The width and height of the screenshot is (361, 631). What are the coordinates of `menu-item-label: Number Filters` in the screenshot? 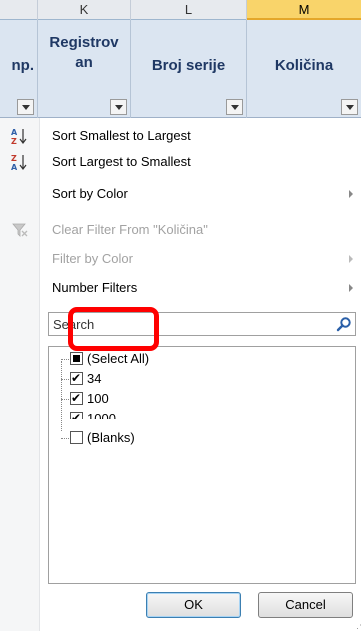 It's located at (95, 287).